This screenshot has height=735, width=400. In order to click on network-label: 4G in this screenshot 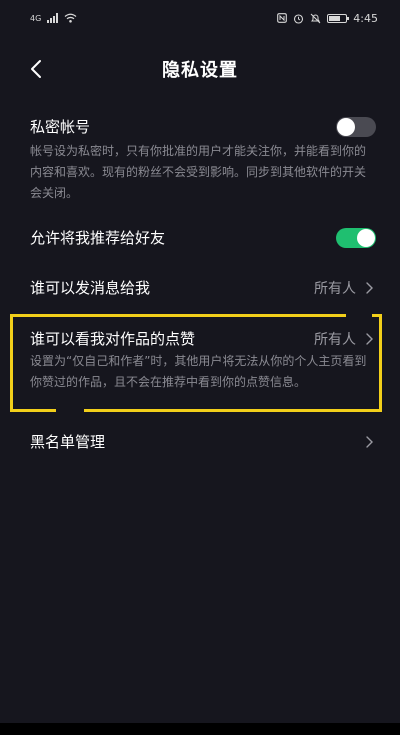, I will do `click(36, 18)`.